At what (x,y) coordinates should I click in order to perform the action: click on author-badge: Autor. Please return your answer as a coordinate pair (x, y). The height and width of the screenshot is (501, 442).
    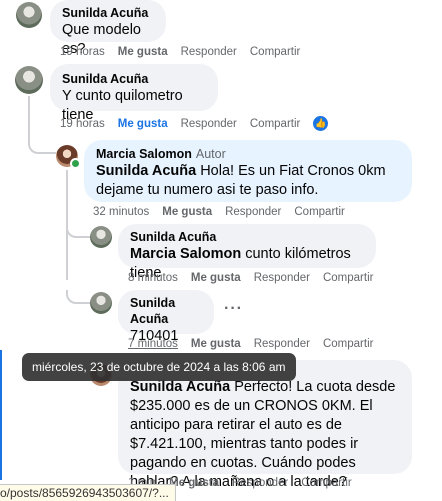
    Looking at the image, I should click on (210, 154).